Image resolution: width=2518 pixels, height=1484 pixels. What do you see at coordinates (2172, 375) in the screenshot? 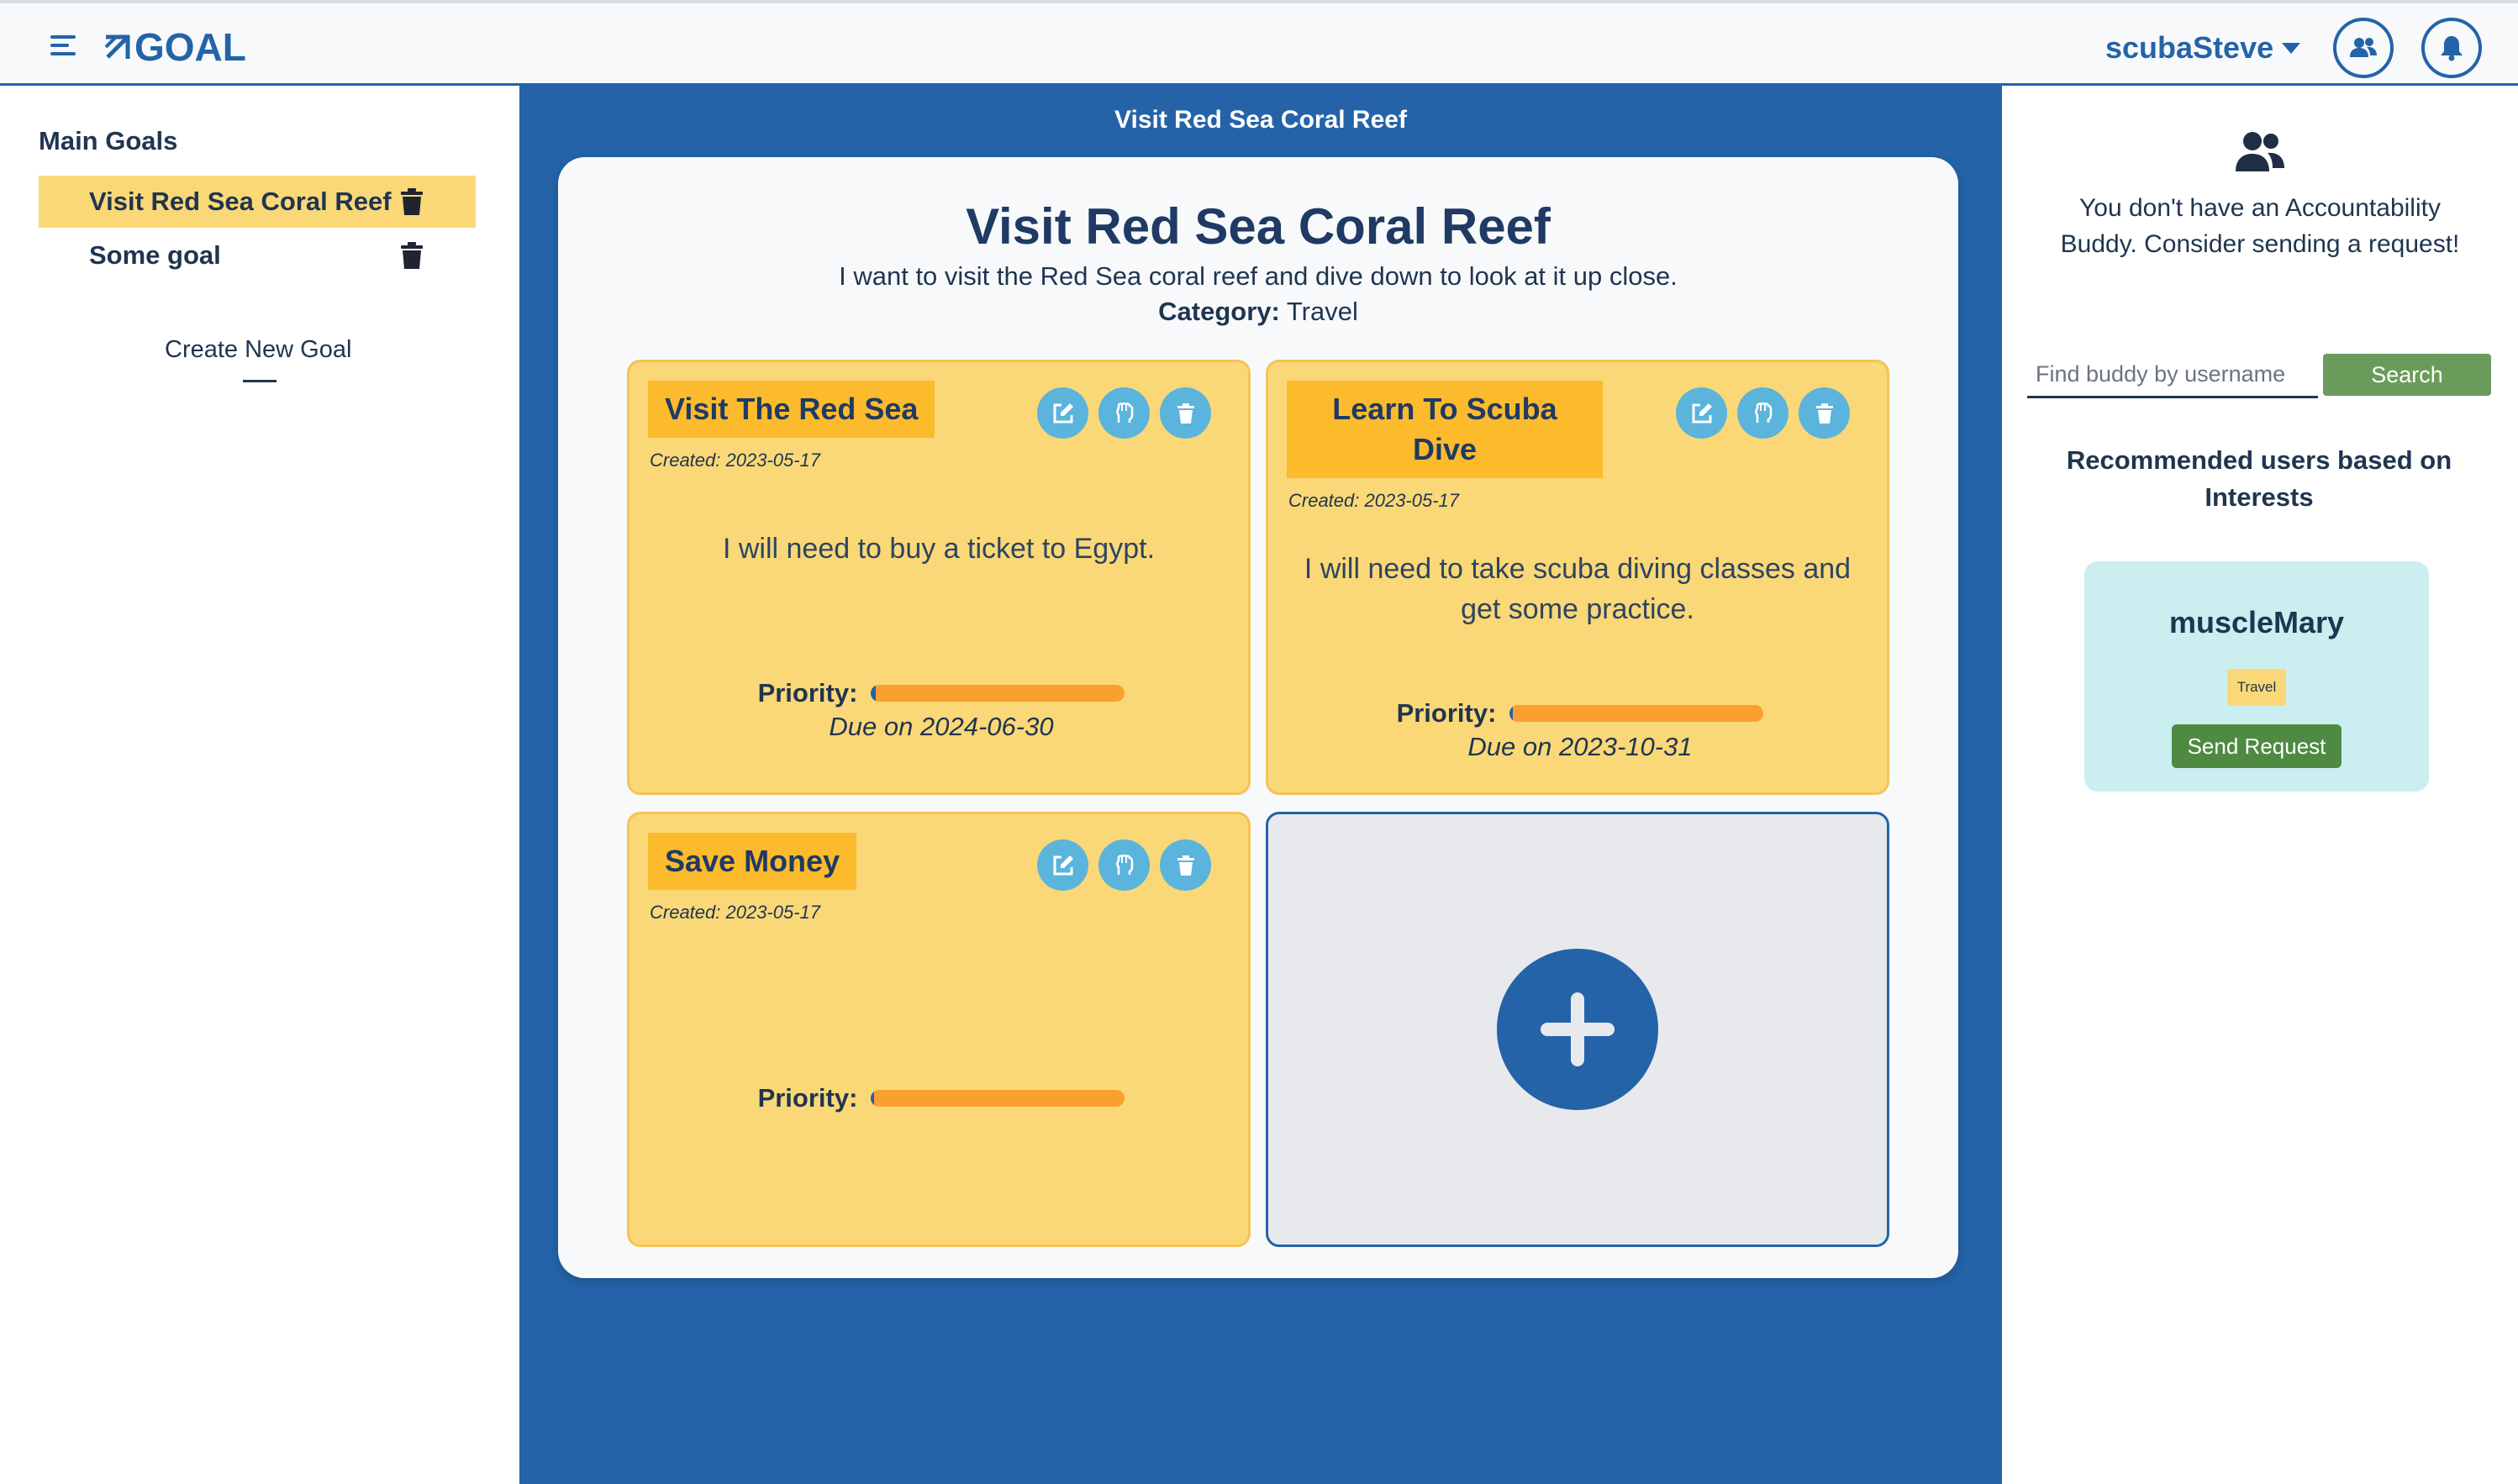
I see `find-buddy-input` at bounding box center [2172, 375].